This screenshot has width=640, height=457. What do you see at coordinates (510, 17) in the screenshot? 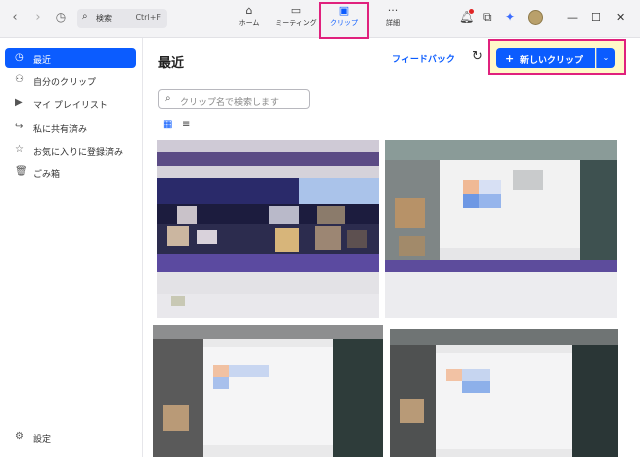
I see `ai-companion-icon: ✦` at bounding box center [510, 17].